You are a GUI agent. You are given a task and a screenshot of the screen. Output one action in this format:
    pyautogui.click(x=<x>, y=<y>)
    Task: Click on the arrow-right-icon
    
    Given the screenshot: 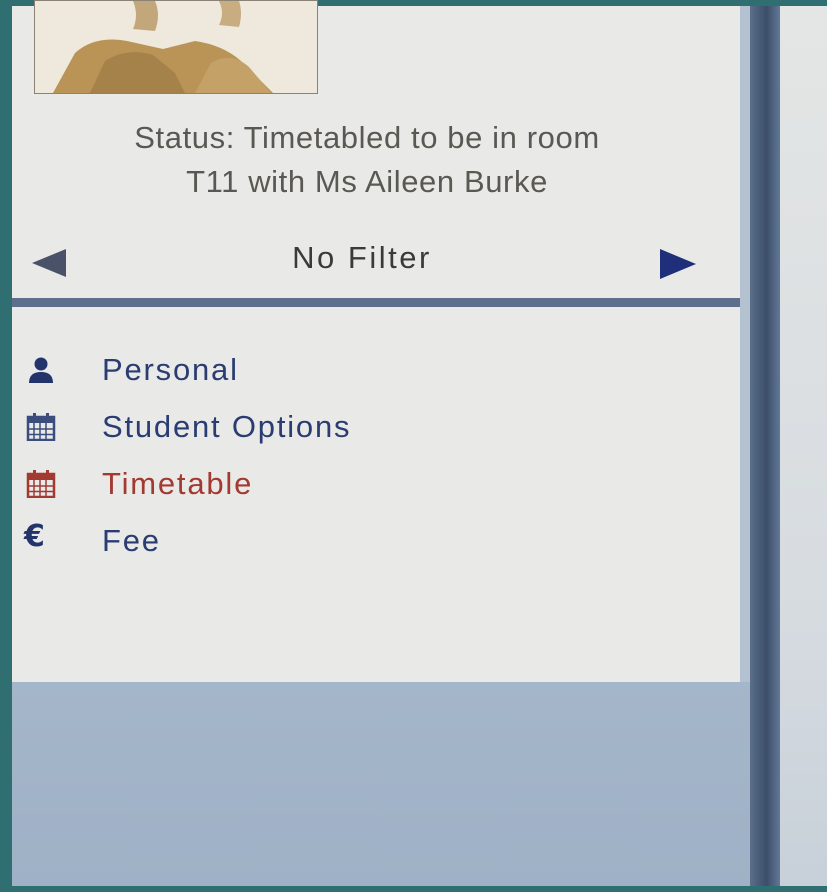 What is the action you would take?
    pyautogui.click(x=678, y=264)
    